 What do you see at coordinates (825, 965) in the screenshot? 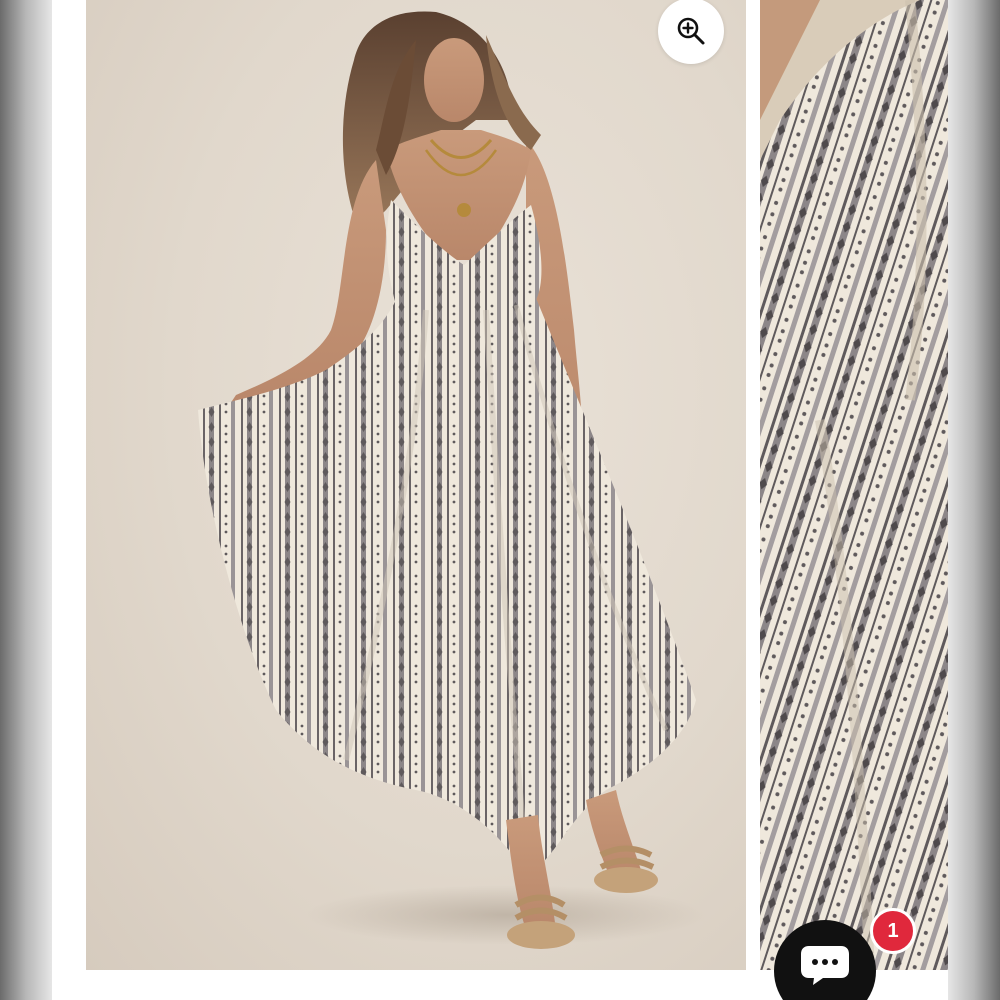
I see `chat-bubble-icon` at bounding box center [825, 965].